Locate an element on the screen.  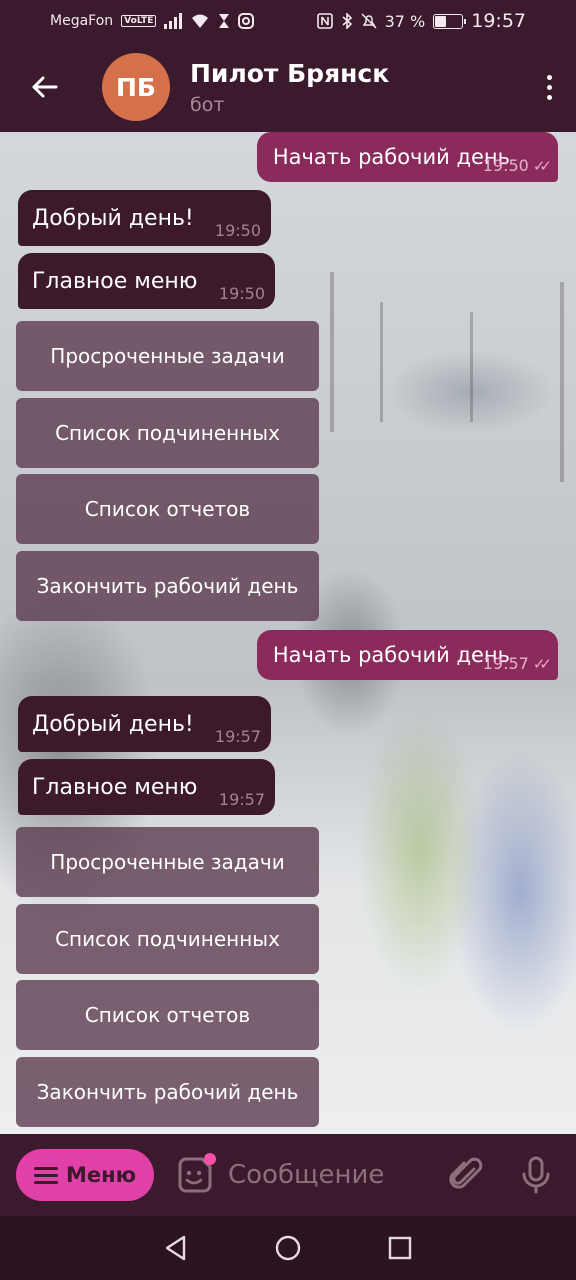
system-navigation-bar is located at coordinates (288, 1248).